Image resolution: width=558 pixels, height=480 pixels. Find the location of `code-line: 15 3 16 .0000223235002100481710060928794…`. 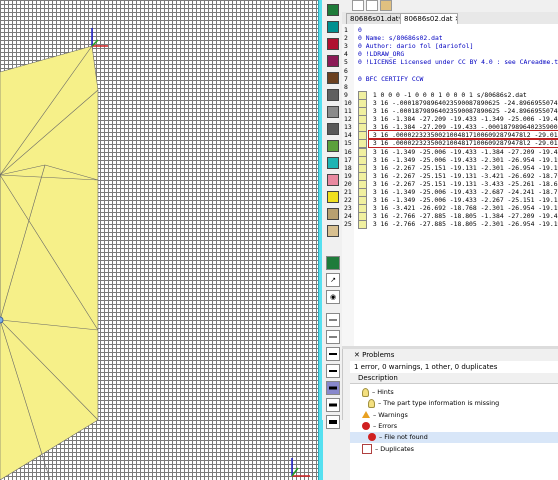

code-line: 15 3 16 .0000223235002100481710060928794… is located at coordinates (450, 143).